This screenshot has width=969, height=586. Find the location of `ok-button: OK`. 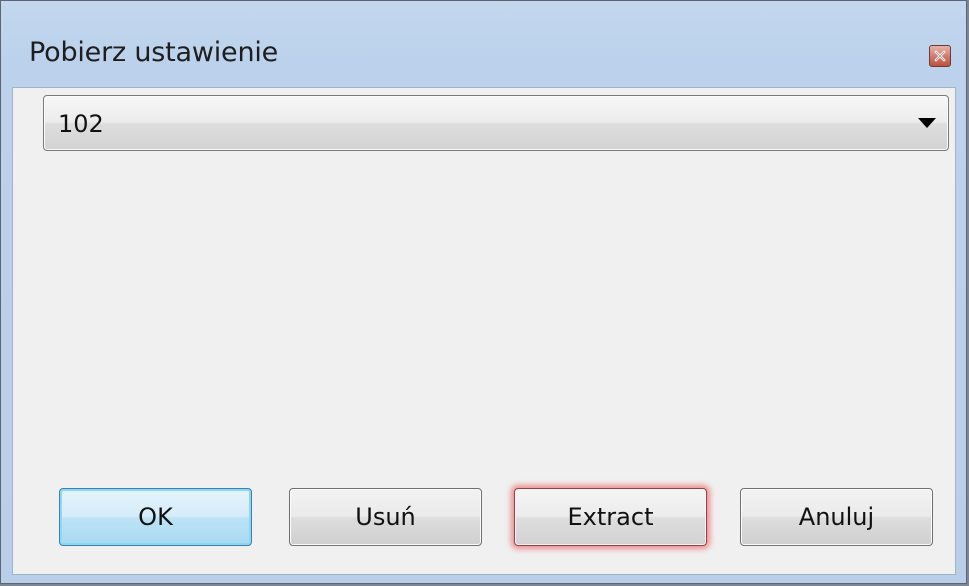

ok-button: OK is located at coordinates (155, 517).